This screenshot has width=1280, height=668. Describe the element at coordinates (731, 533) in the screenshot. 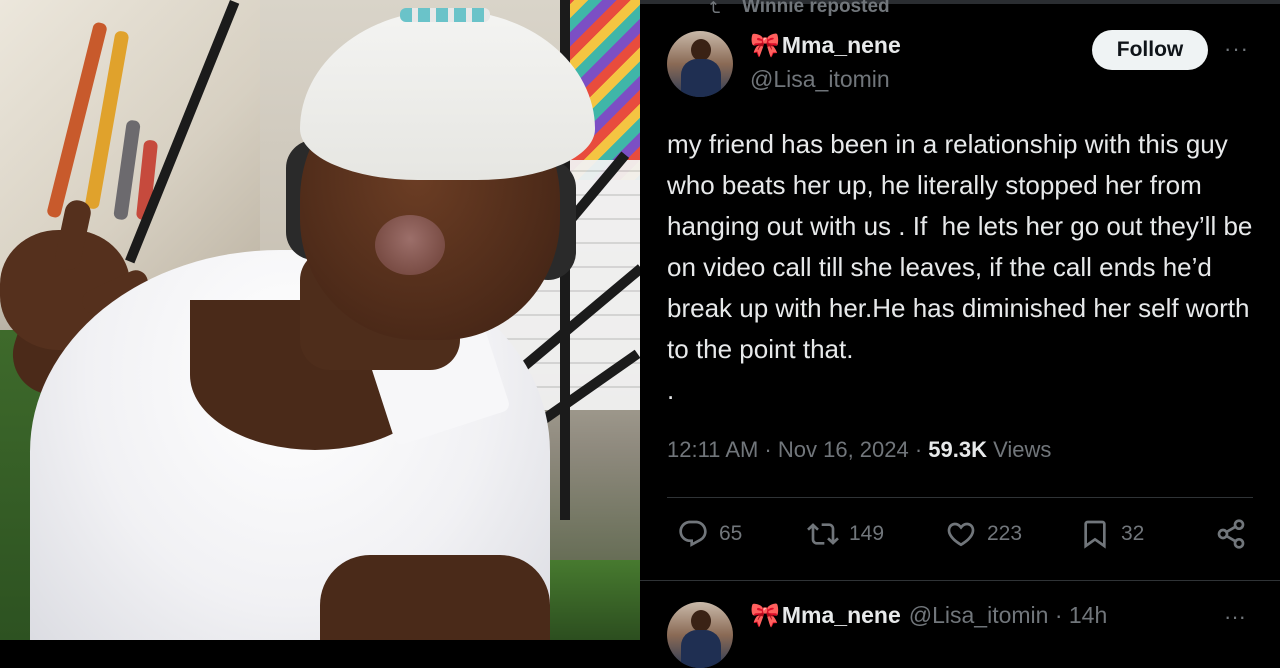

I see `reply-count: 65` at that location.